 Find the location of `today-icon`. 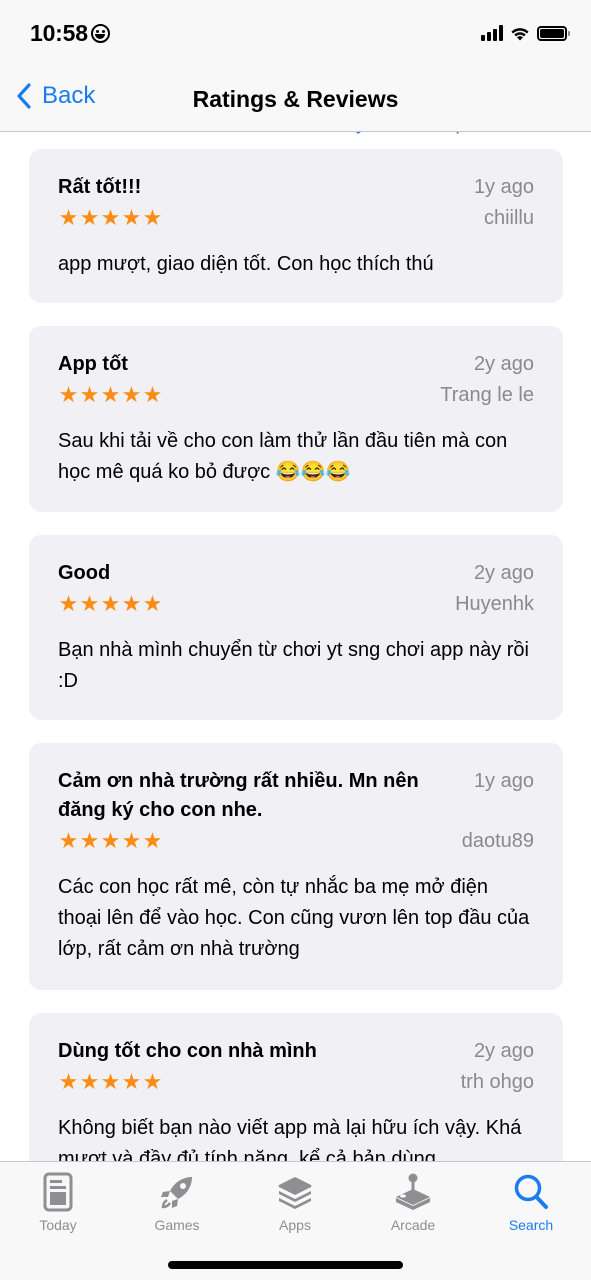

today-icon is located at coordinates (58, 1192).